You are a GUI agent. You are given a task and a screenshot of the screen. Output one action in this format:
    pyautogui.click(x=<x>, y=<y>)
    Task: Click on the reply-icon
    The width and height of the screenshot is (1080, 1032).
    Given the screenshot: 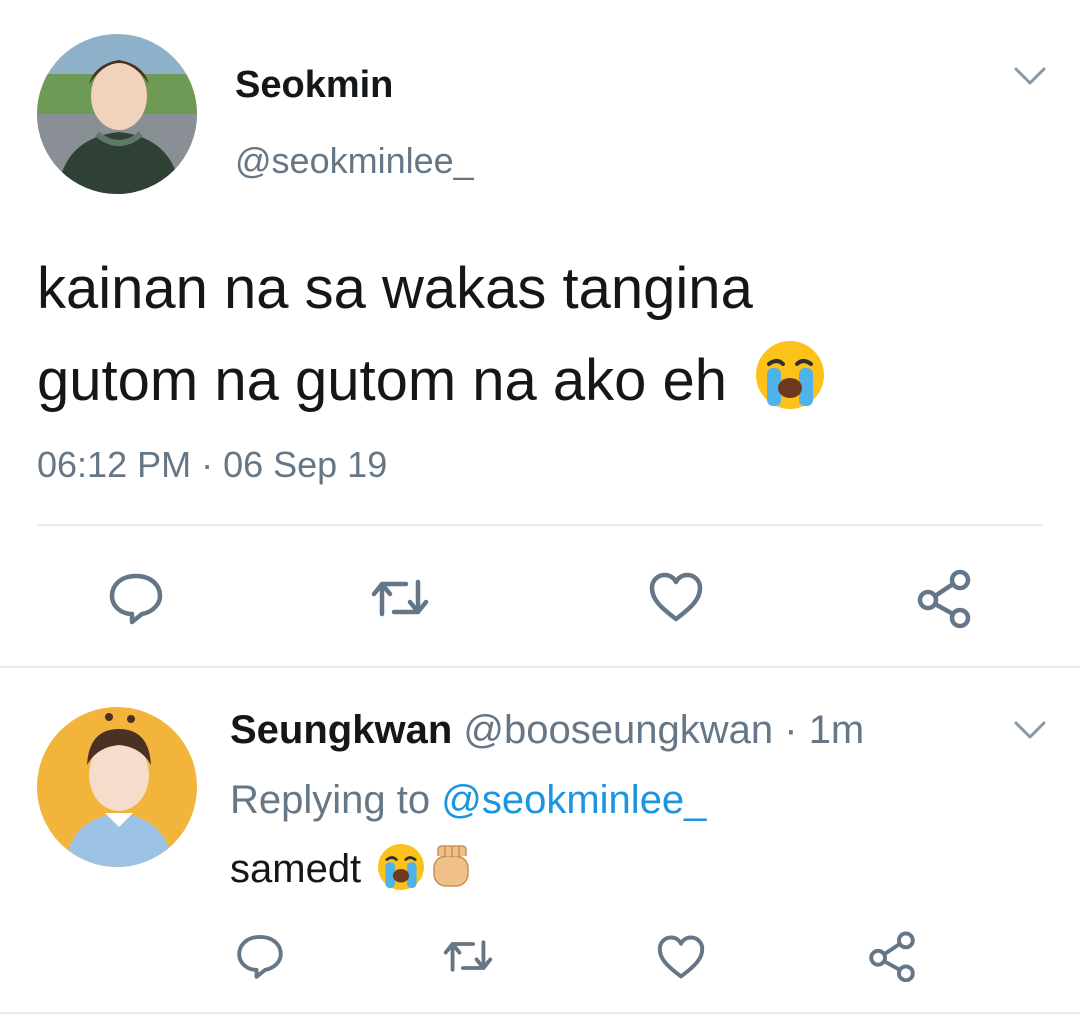 What is the action you would take?
    pyautogui.click(x=136, y=598)
    